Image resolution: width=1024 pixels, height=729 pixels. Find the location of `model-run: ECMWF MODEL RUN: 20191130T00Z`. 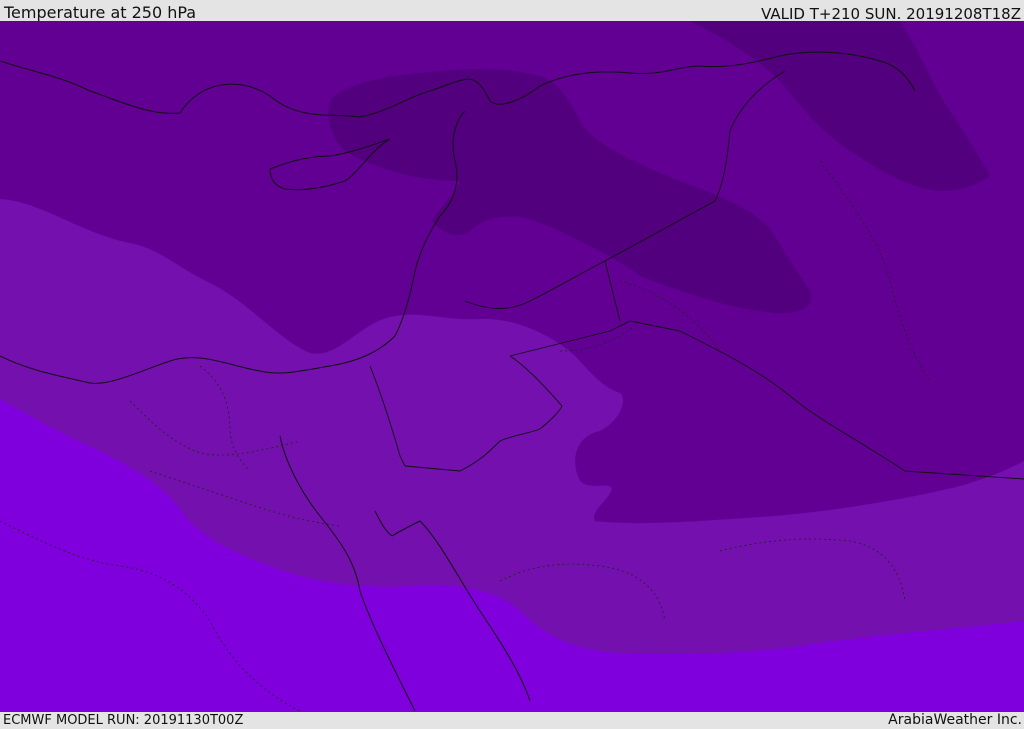

model-run: ECMWF MODEL RUN: 20191130T00Z is located at coordinates (123, 720).